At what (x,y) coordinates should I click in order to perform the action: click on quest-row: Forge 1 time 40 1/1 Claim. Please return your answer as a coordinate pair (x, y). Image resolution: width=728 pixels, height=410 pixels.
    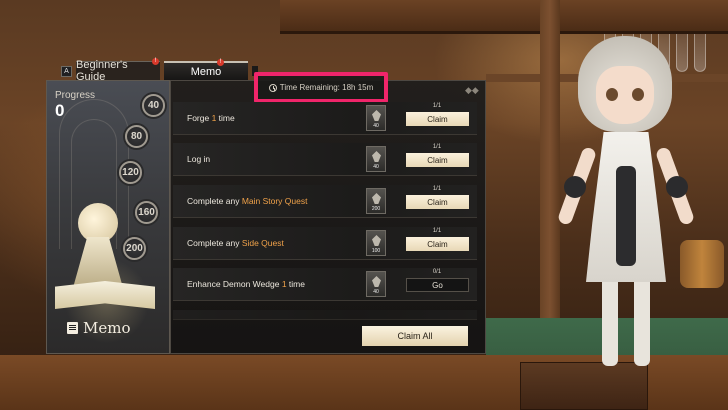
    Looking at the image, I should click on (325, 118).